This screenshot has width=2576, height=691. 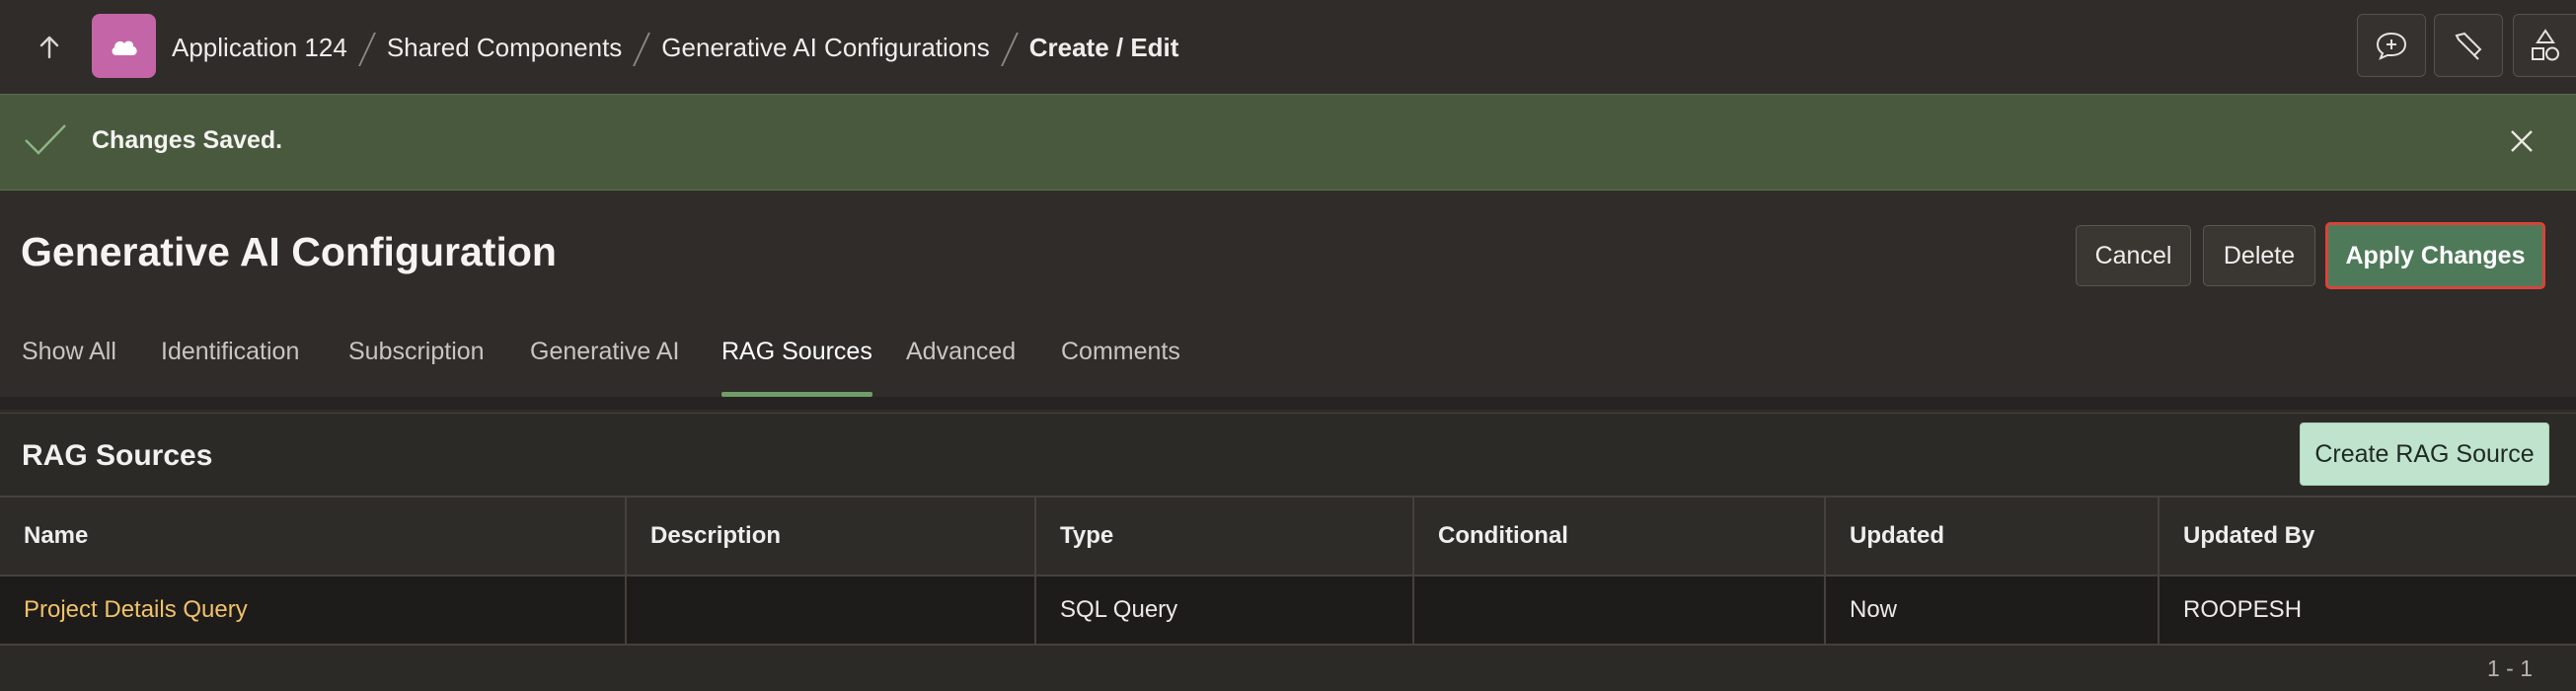 I want to click on region-title: RAG Sources, so click(x=118, y=455).